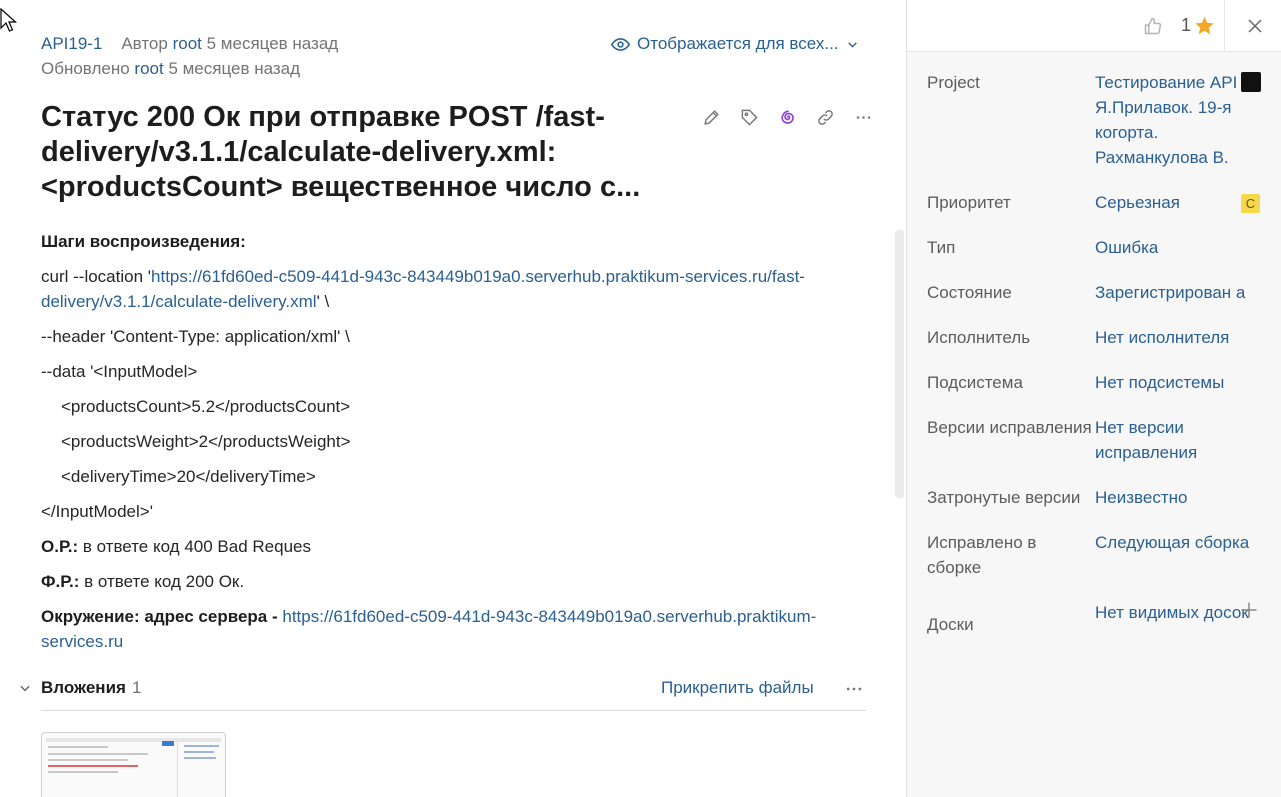 The height and width of the screenshot is (797, 1281). Describe the element at coordinates (194, 546) in the screenshot. I see `expected-text: в ответе код 400 Bad Reques` at that location.